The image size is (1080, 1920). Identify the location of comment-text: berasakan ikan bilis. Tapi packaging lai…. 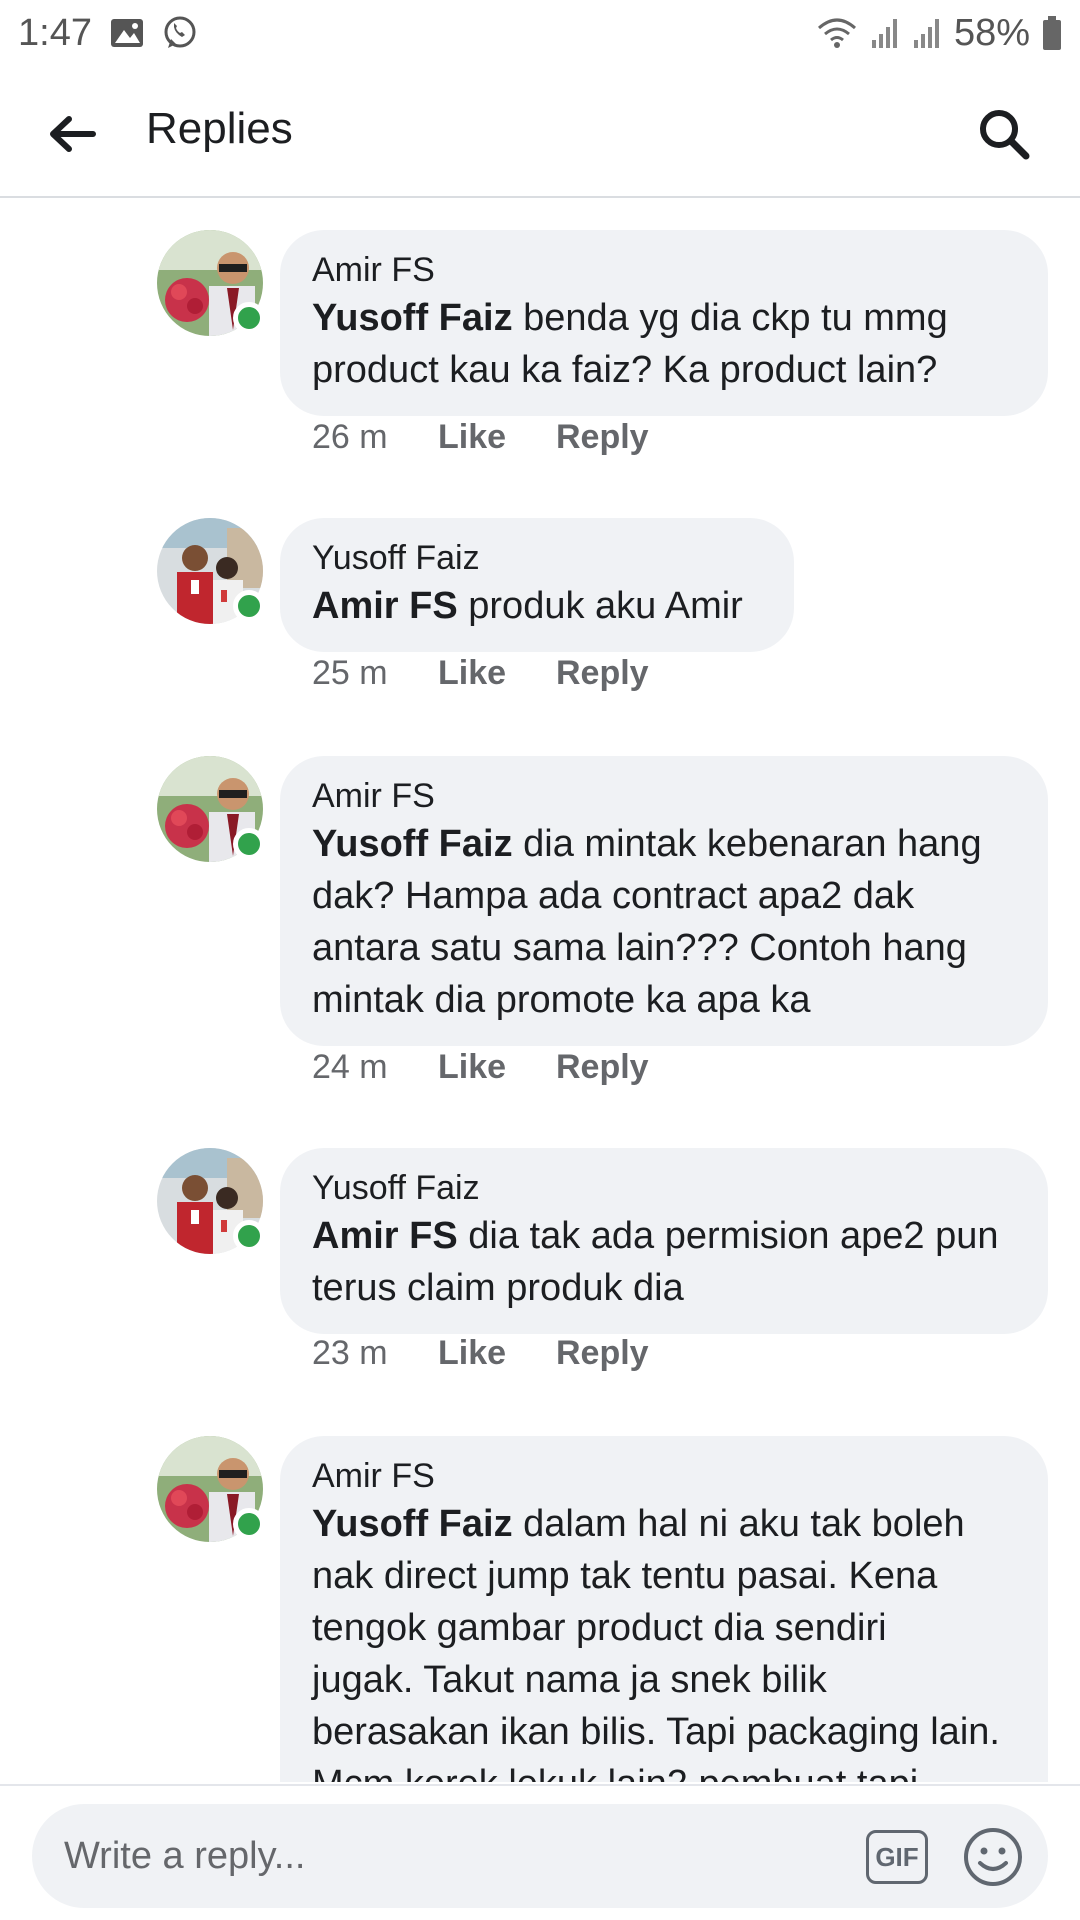
(656, 1732).